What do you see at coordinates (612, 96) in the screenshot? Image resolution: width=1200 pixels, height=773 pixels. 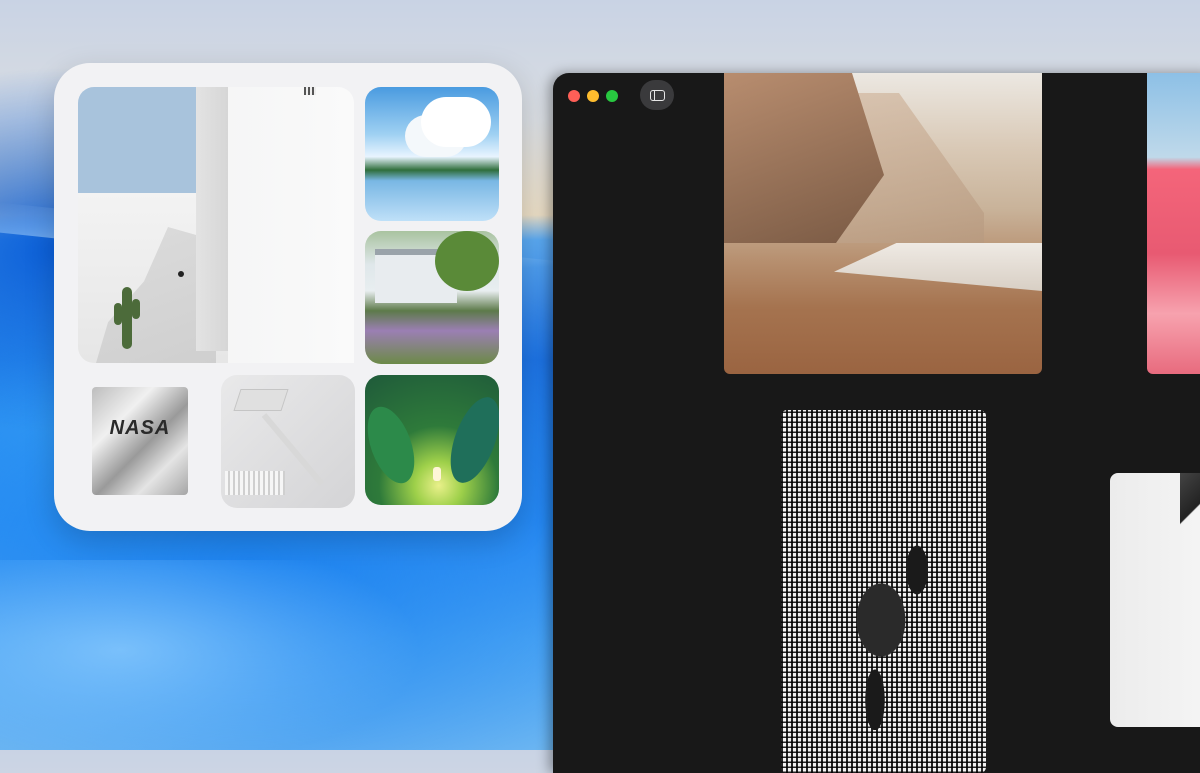 I see `maximize-window-button` at bounding box center [612, 96].